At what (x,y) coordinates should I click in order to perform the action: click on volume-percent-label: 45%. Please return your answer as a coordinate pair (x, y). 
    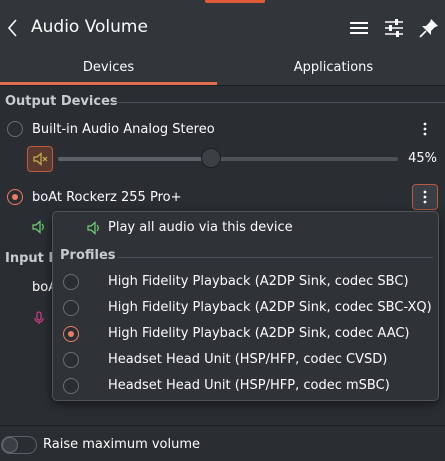
    Looking at the image, I should click on (422, 158).